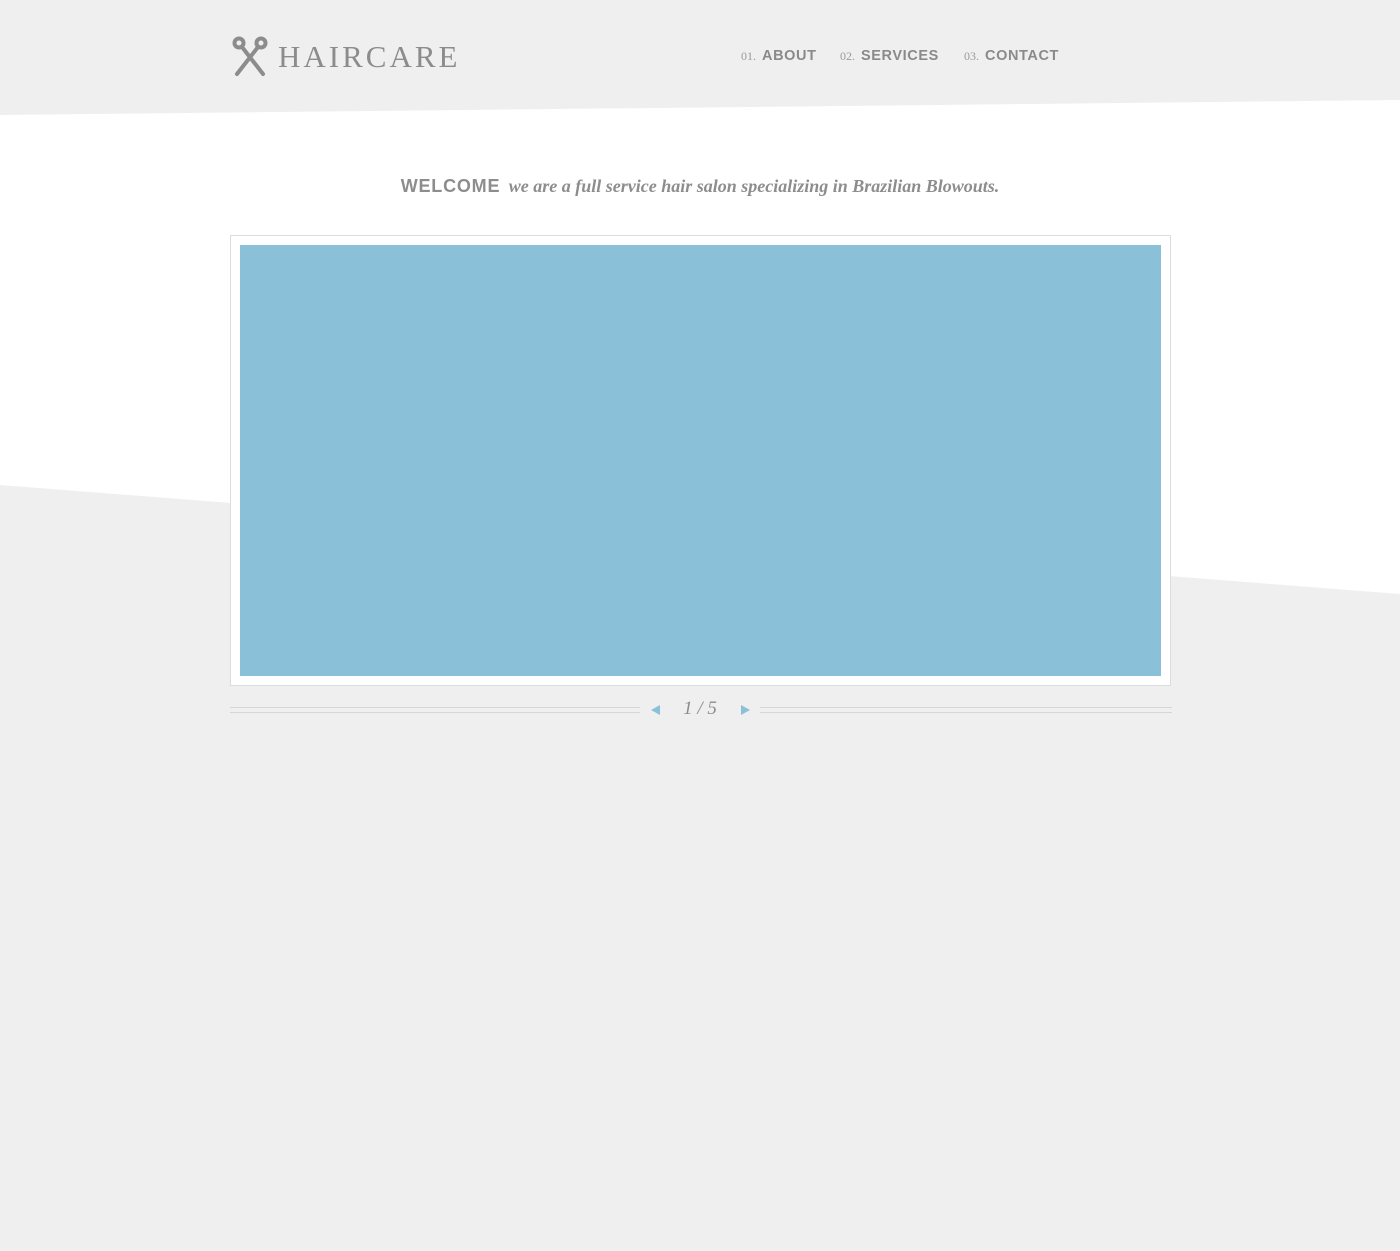  I want to click on nav-item-services: 02. SERVICES, so click(889, 56).